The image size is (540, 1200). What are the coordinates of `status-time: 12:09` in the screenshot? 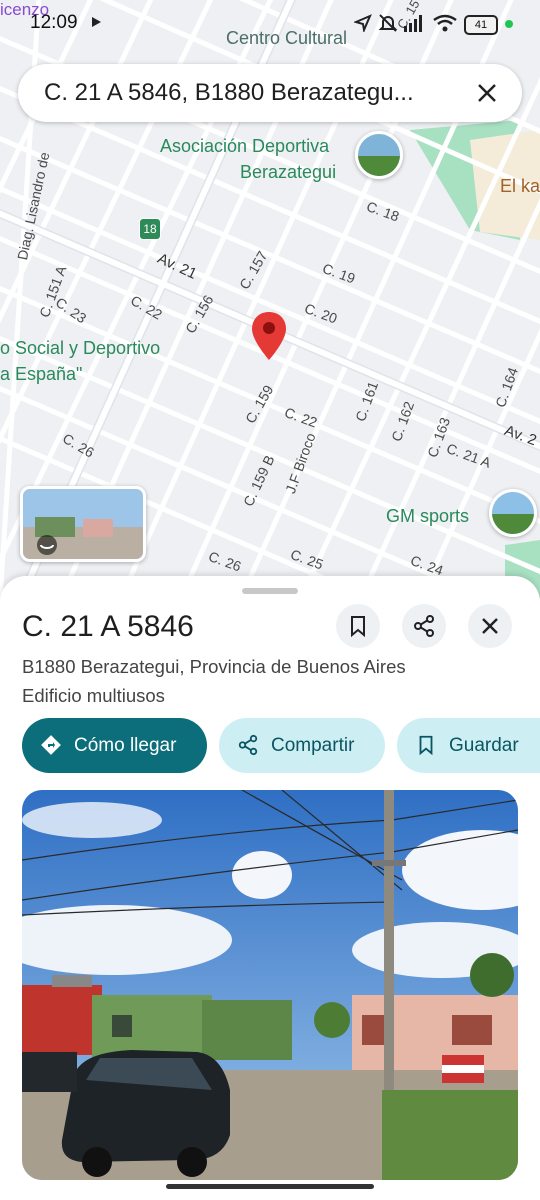 It's located at (54, 22).